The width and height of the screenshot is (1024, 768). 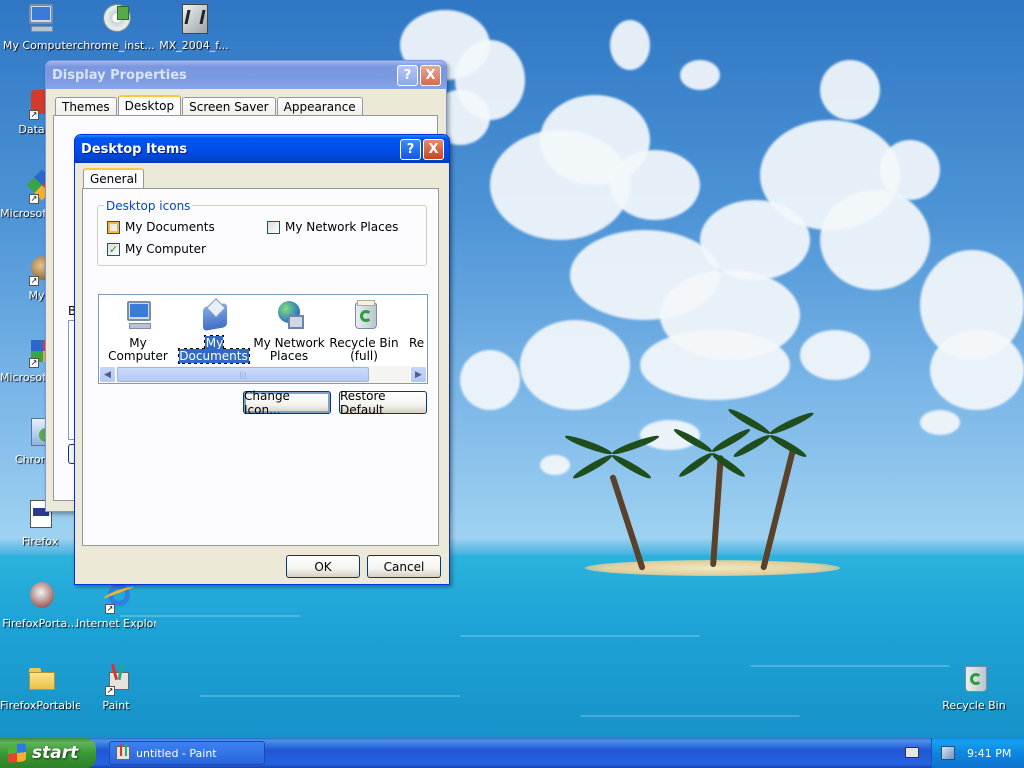 I want to click on desktop-icon-label: My Computer, so click(x=40, y=45).